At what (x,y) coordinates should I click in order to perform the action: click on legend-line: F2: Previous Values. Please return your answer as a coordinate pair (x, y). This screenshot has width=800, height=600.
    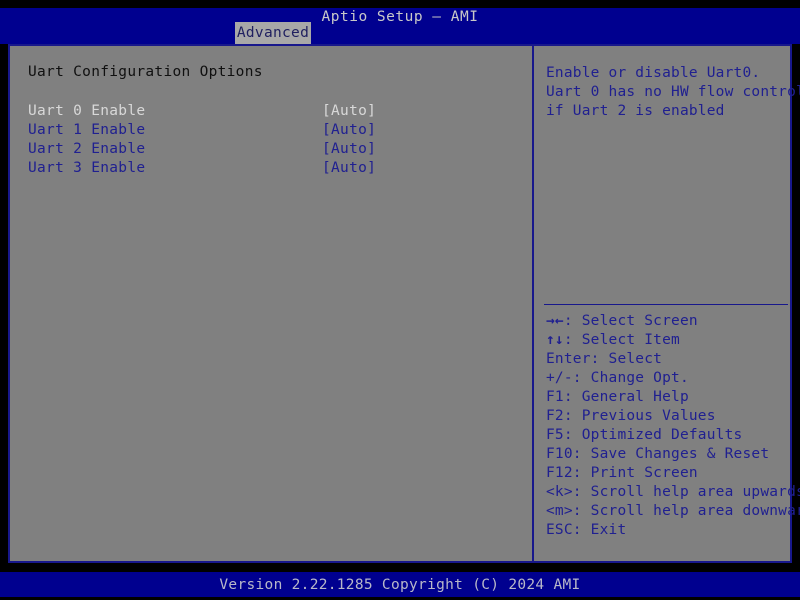
    Looking at the image, I should click on (669, 416).